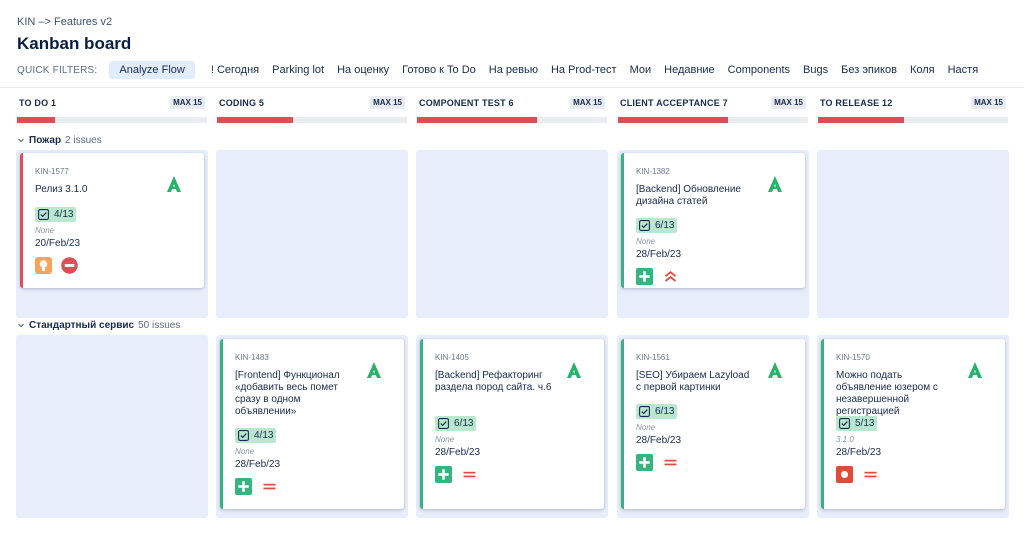 The width and height of the screenshot is (1024, 535). What do you see at coordinates (74, 43) in the screenshot?
I see `page-title: Kanban board` at bounding box center [74, 43].